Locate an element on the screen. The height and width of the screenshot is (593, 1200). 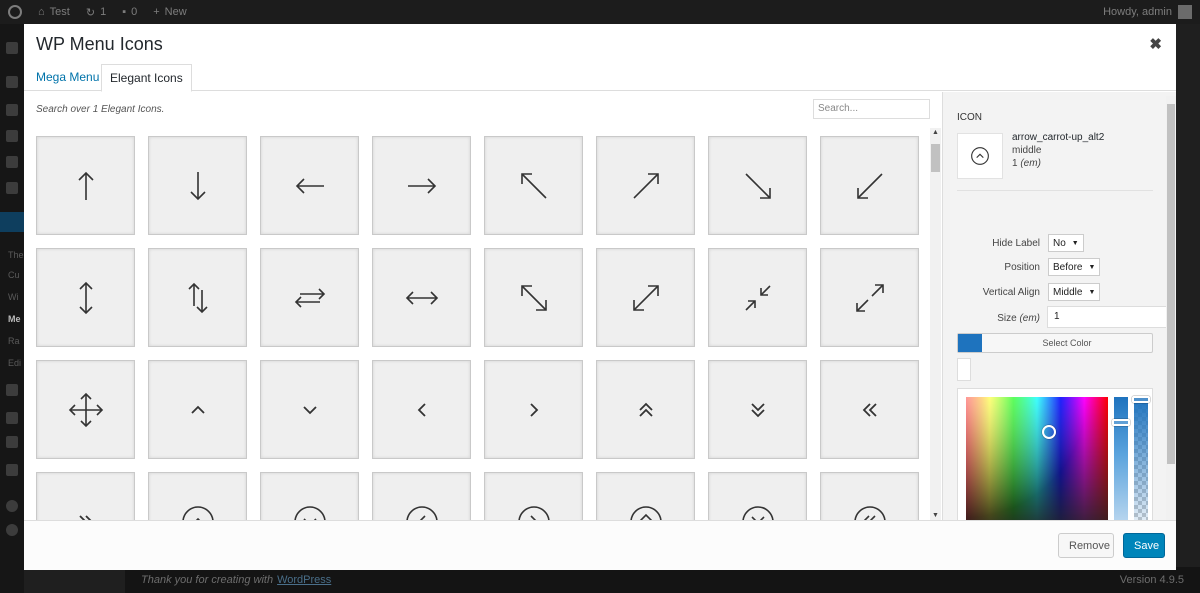
opacity-slider-handle is located at coordinates (1141, 399).